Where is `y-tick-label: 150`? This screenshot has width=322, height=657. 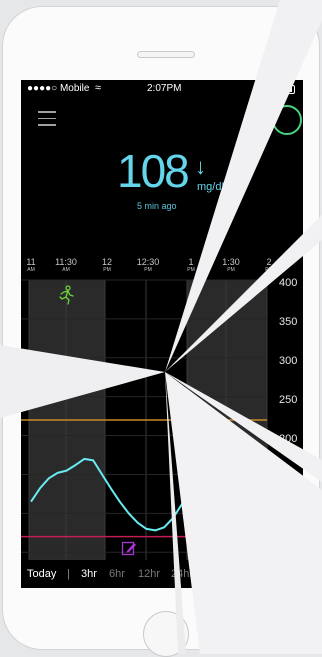 y-tick-label: 150 is located at coordinates (288, 478).